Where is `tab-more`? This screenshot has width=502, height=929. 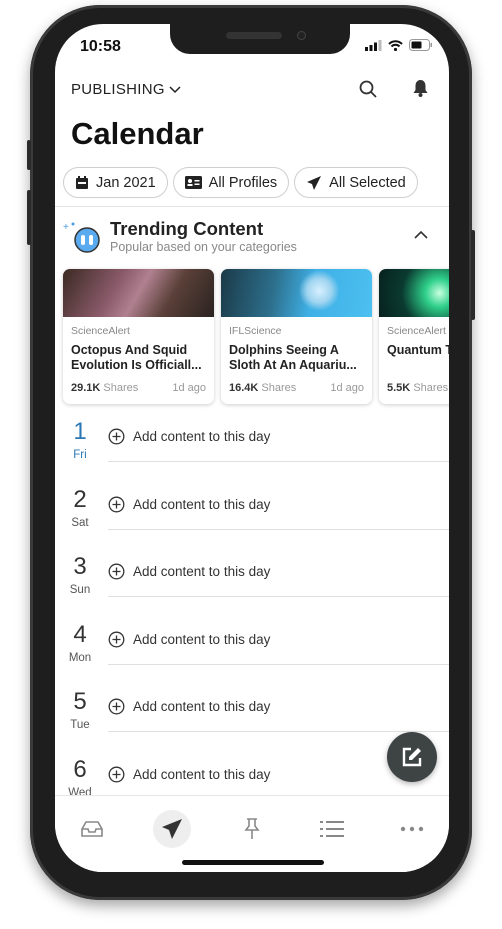
tab-more is located at coordinates (412, 829).